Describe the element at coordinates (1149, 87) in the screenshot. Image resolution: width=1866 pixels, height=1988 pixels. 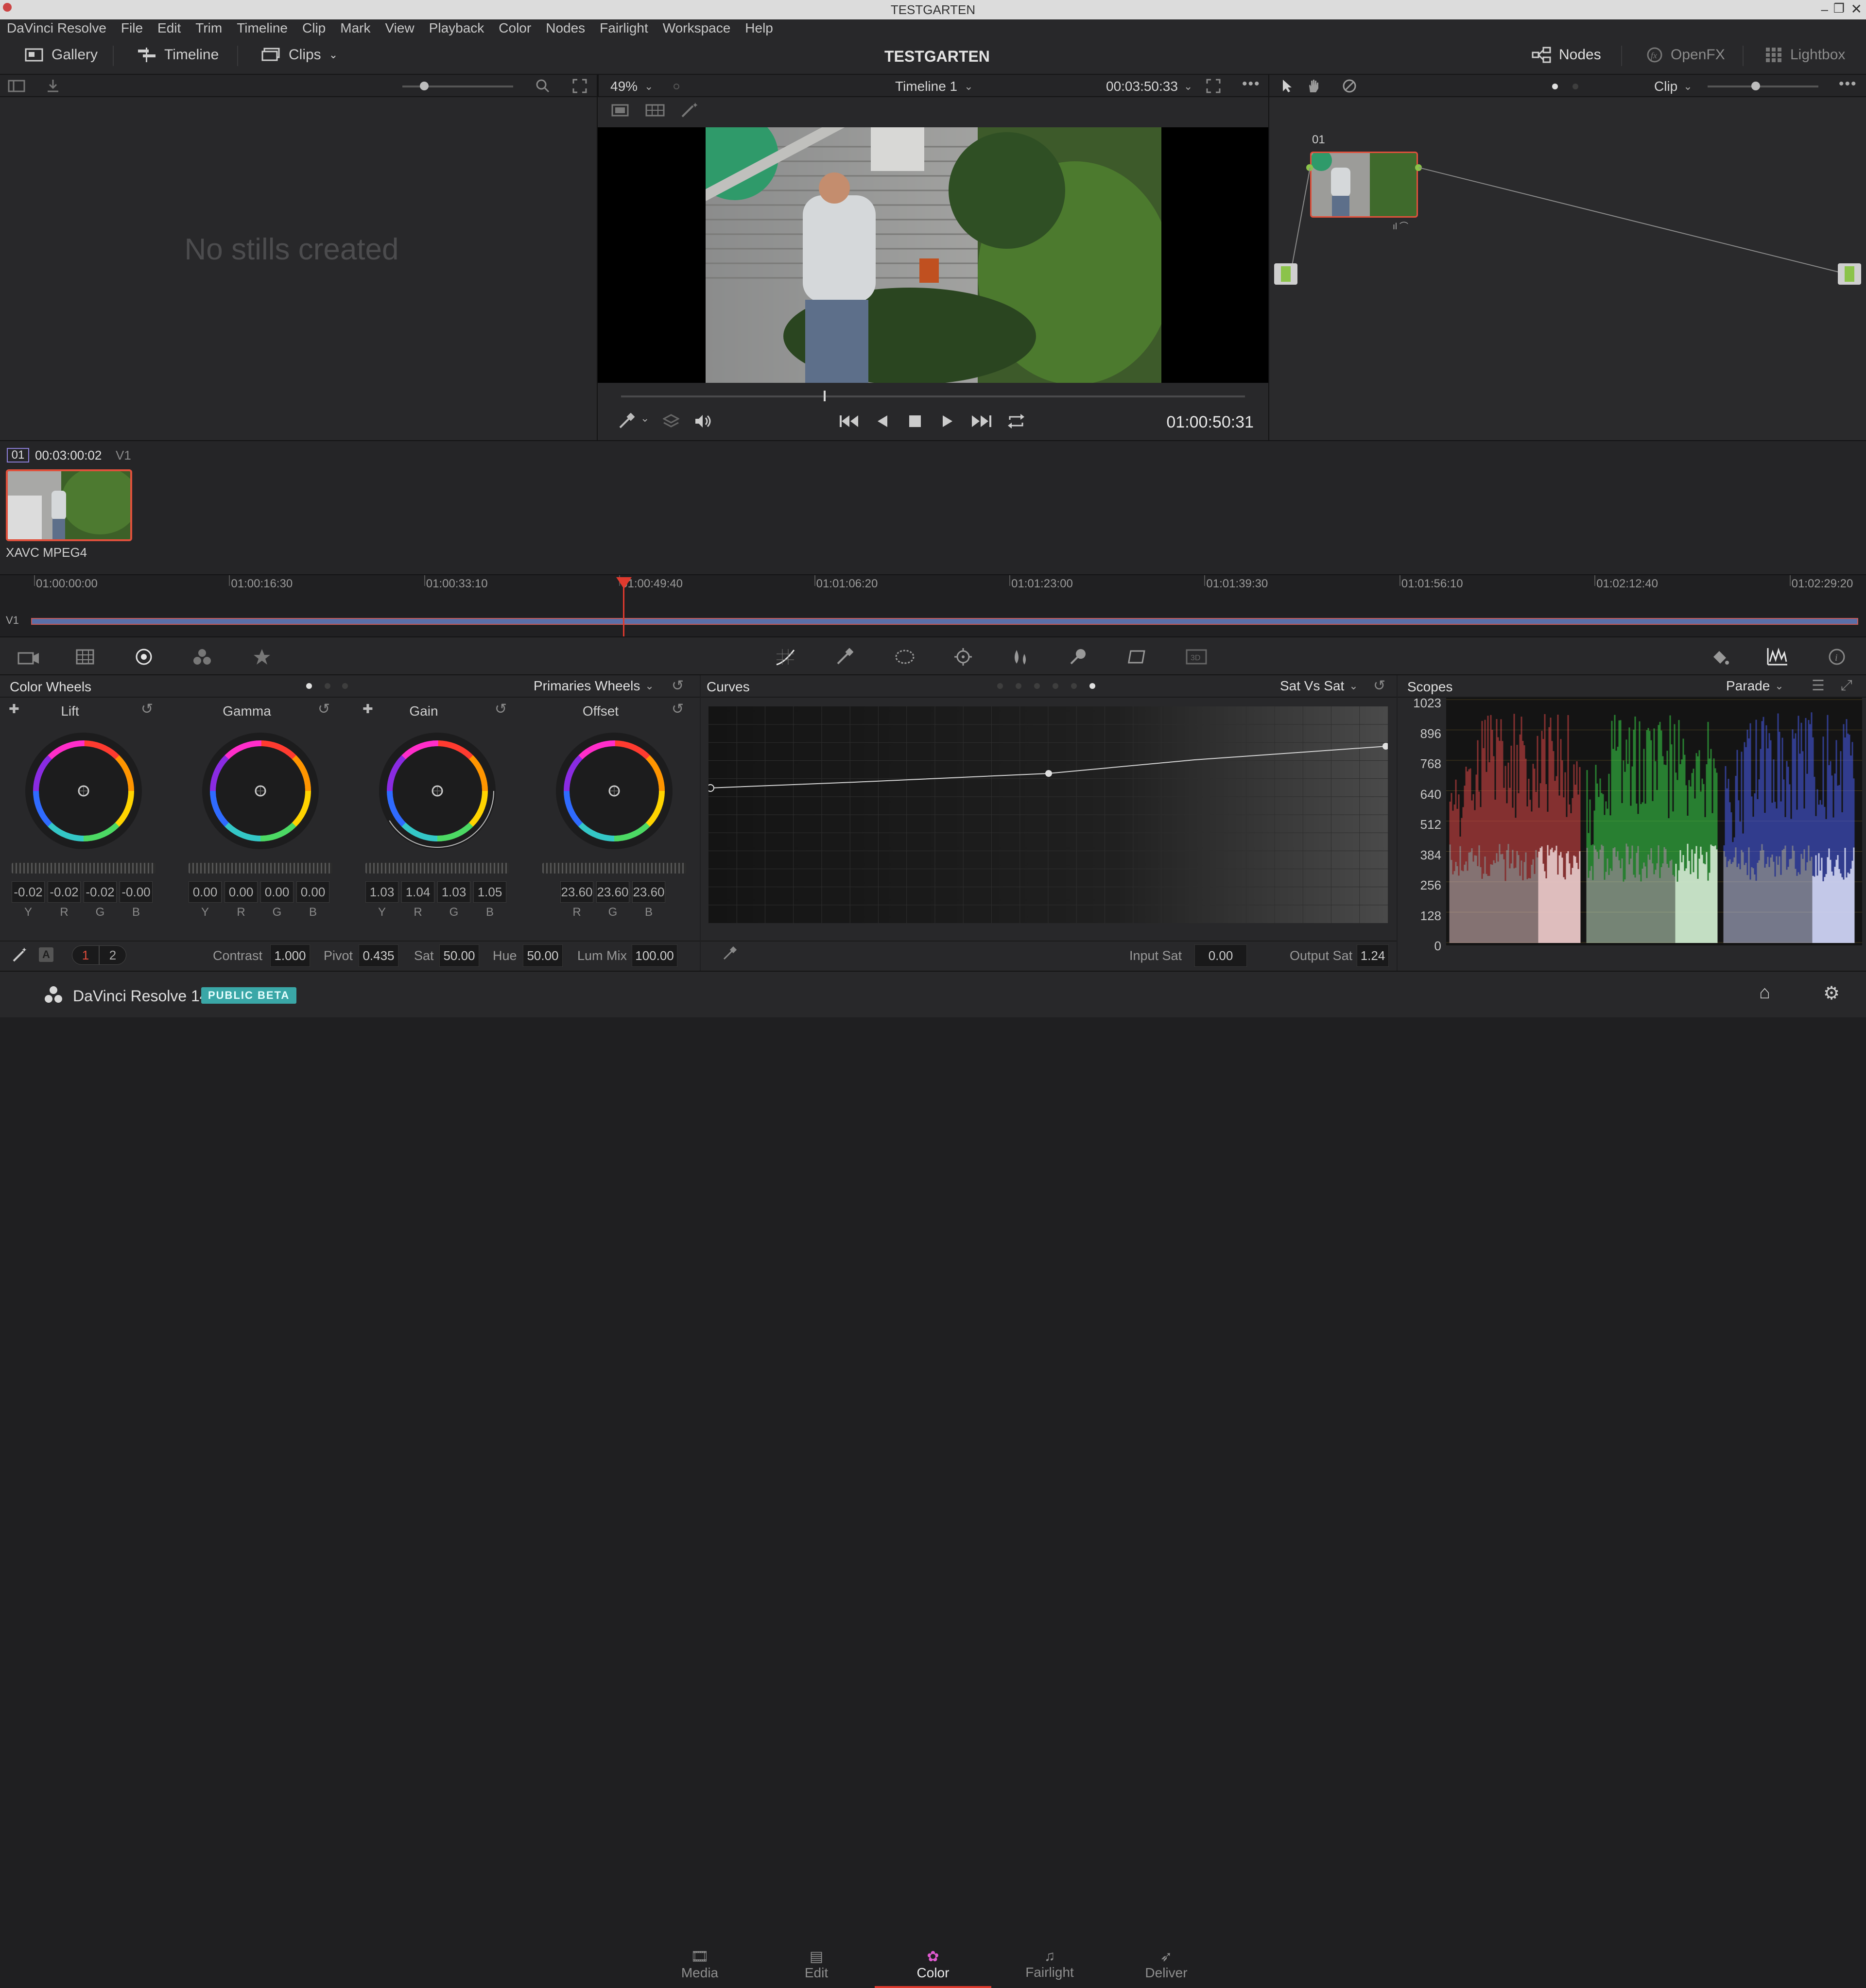
I see `timecode-dropdown: 00:03:50:33 ⌄` at that location.